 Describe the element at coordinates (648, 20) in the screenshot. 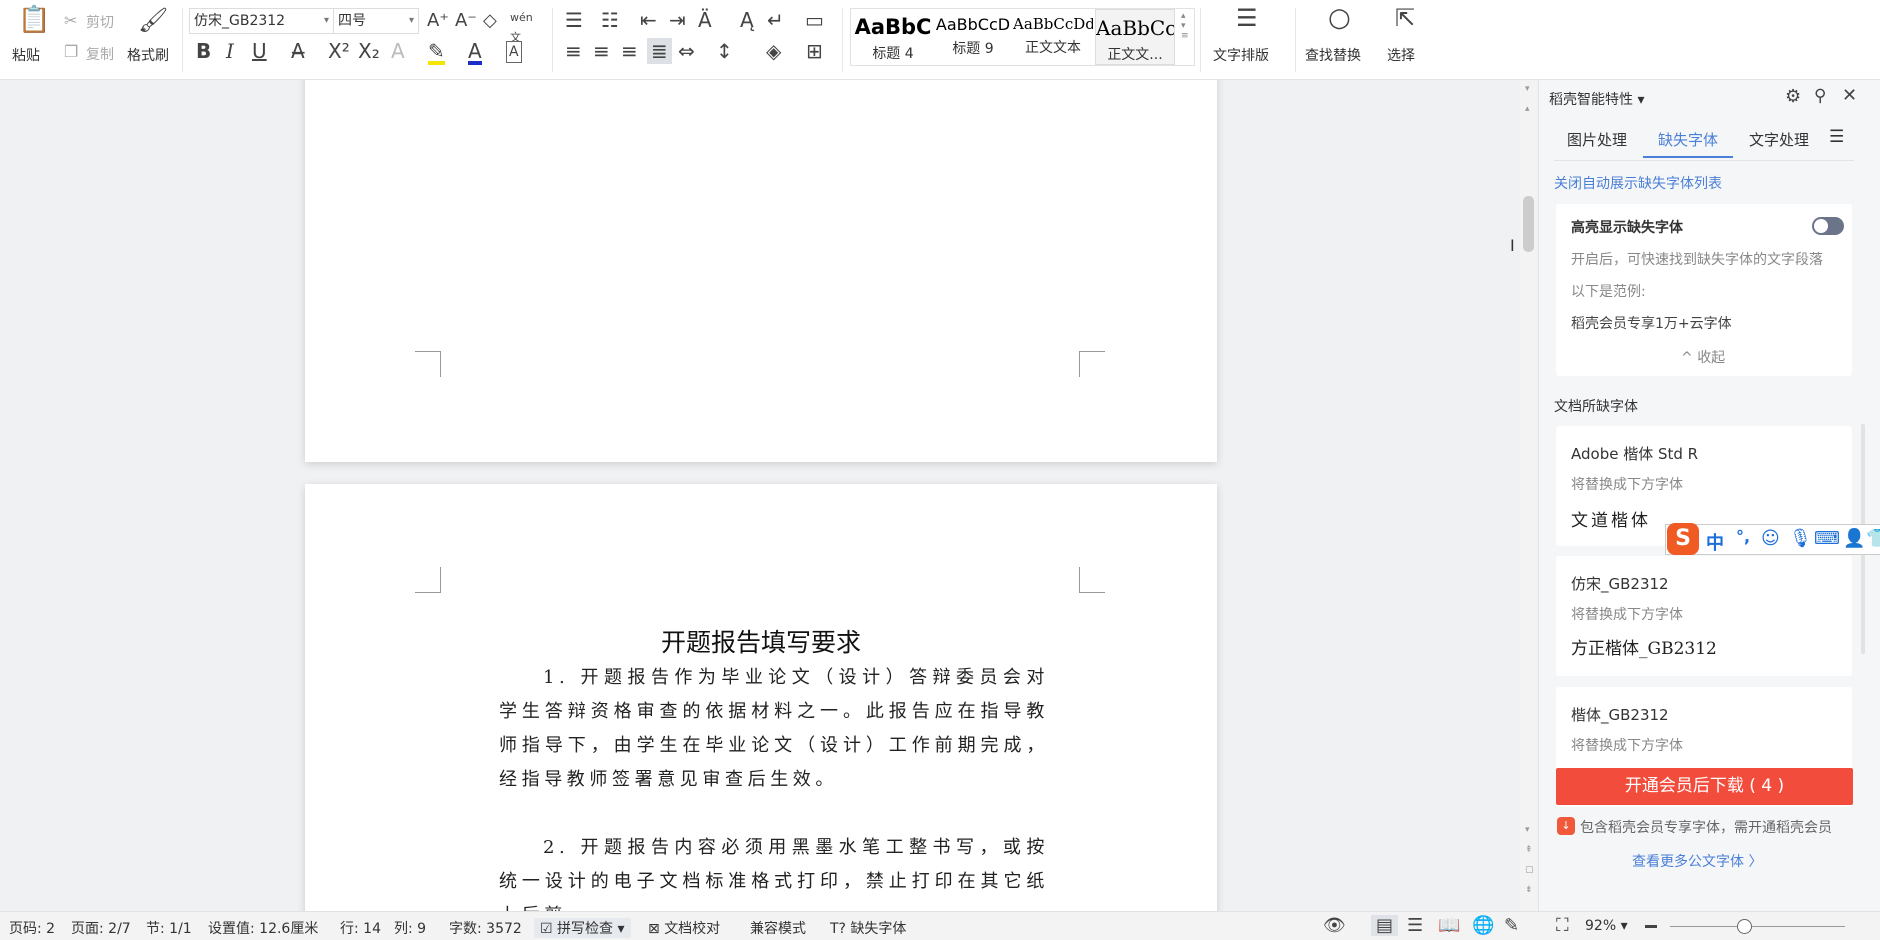

I see `decrease-indent-icon: ⇤` at that location.